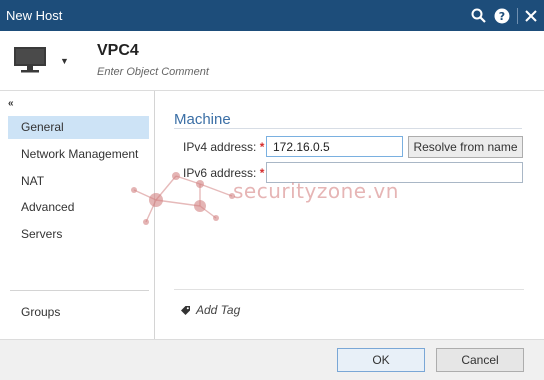 The width and height of the screenshot is (544, 380). What do you see at coordinates (64, 61) in the screenshot?
I see `chevron-down-icon: ▼` at bounding box center [64, 61].